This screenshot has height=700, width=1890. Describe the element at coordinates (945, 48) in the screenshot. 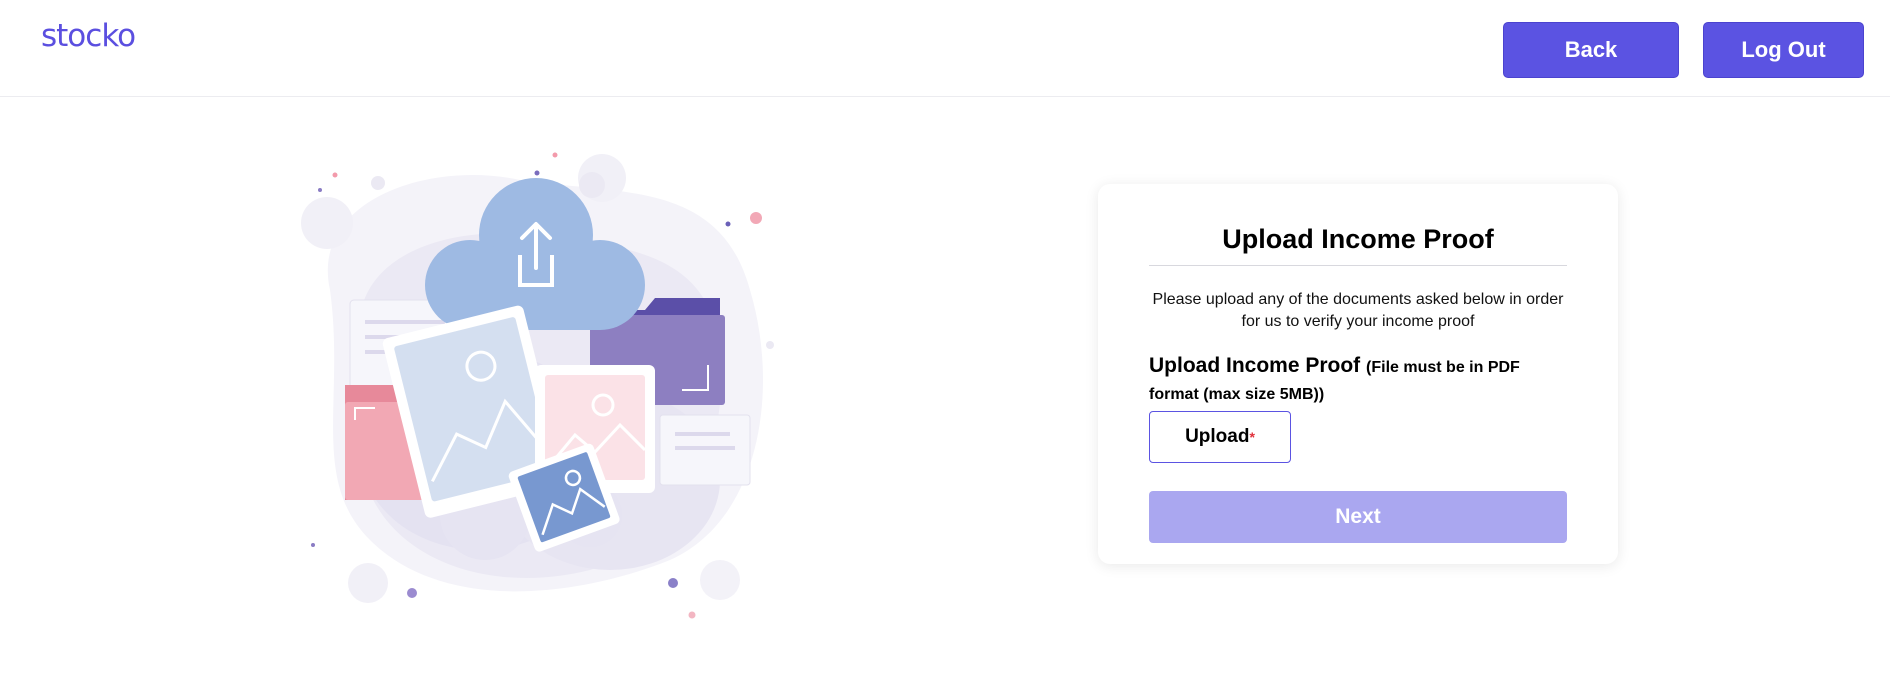

I see `top-header: stocko Back Log Out` at that location.